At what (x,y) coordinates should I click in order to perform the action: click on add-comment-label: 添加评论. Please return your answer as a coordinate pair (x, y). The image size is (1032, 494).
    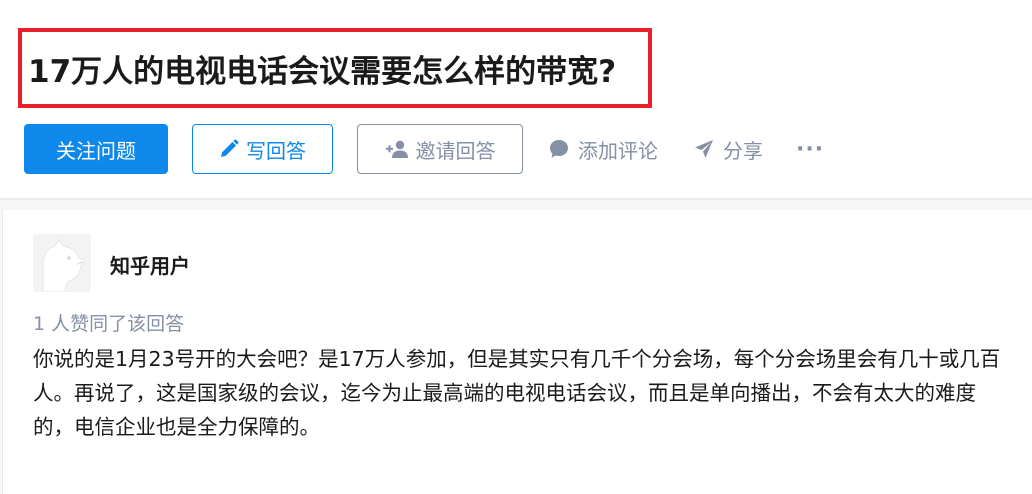
    Looking at the image, I should click on (618, 150).